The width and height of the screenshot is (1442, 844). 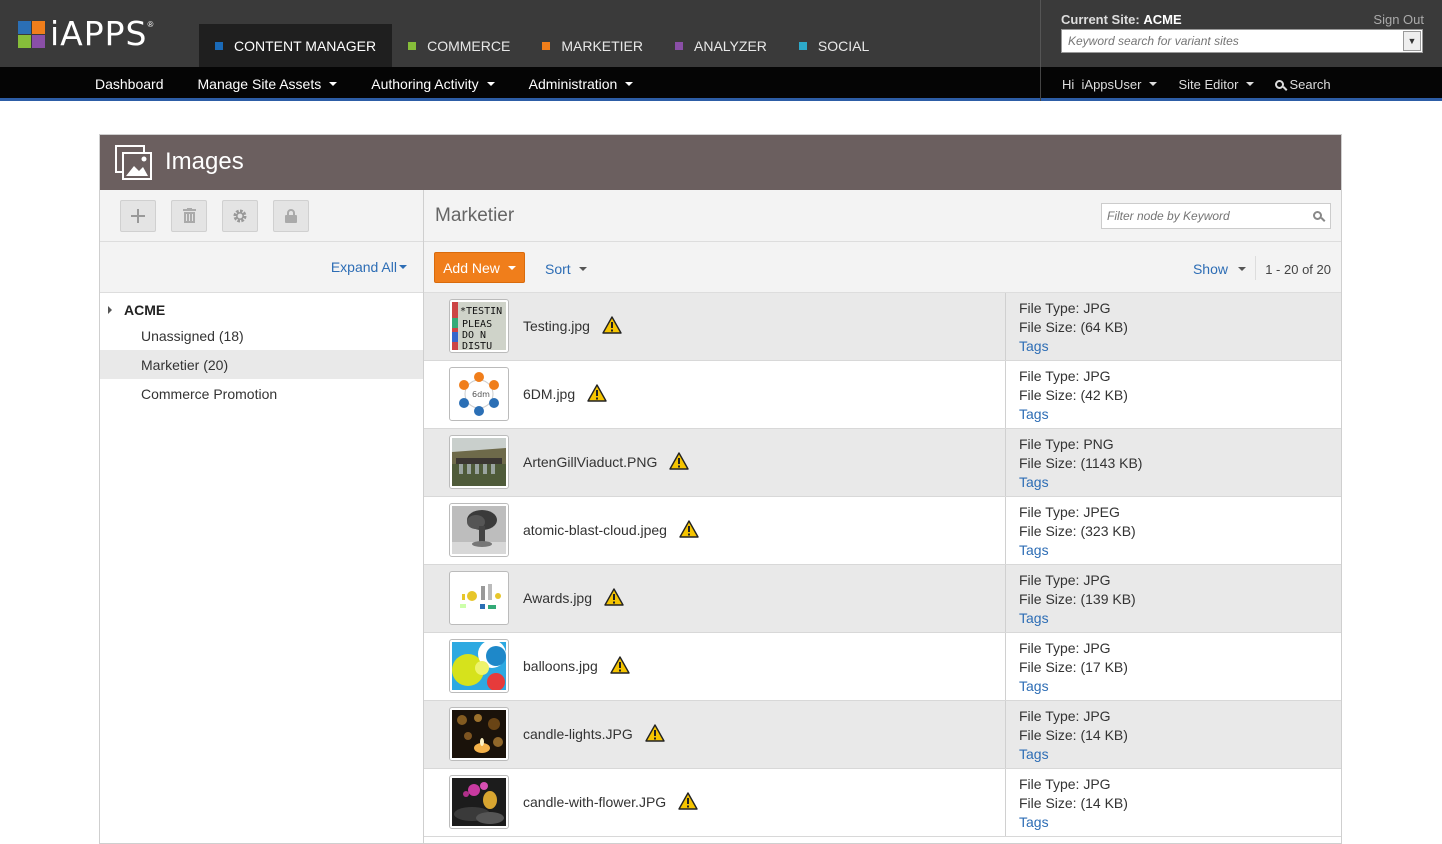 I want to click on expand-all-link: Expand All, so click(x=369, y=267).